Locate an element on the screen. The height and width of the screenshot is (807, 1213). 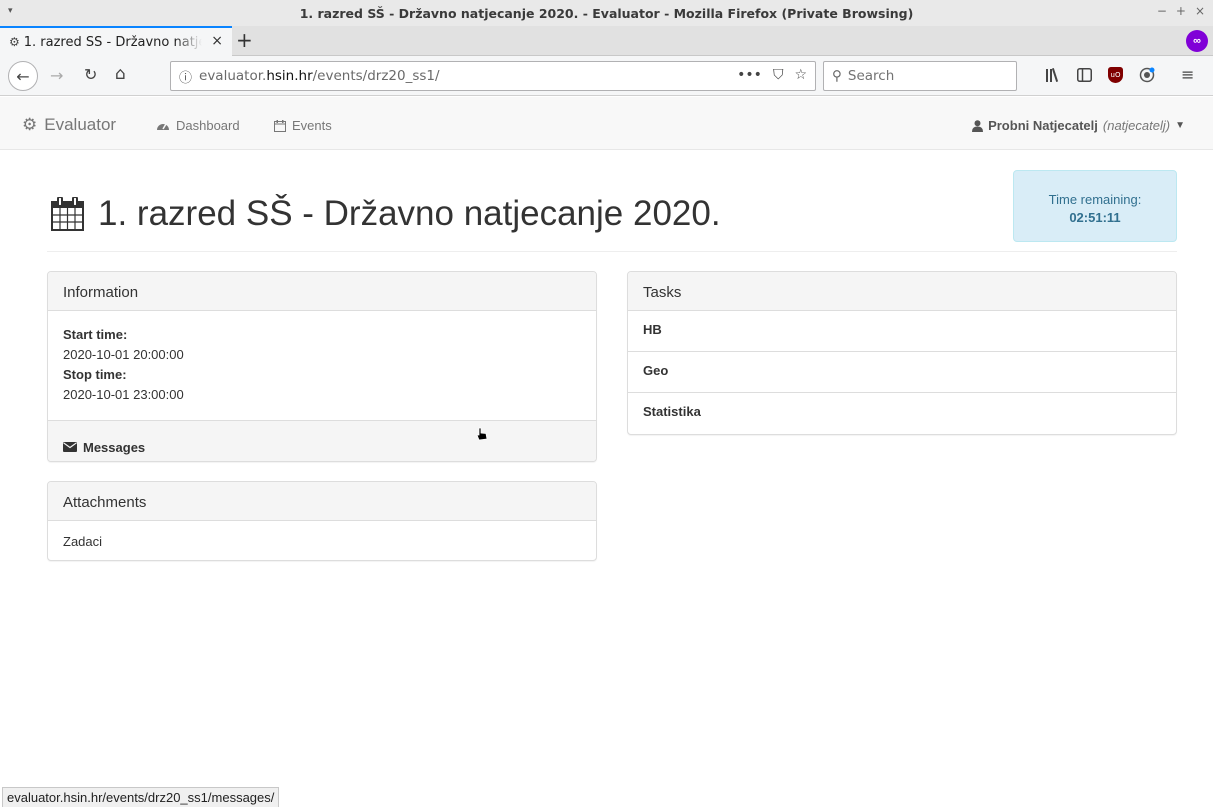
envelope-icon is located at coordinates (70, 447).